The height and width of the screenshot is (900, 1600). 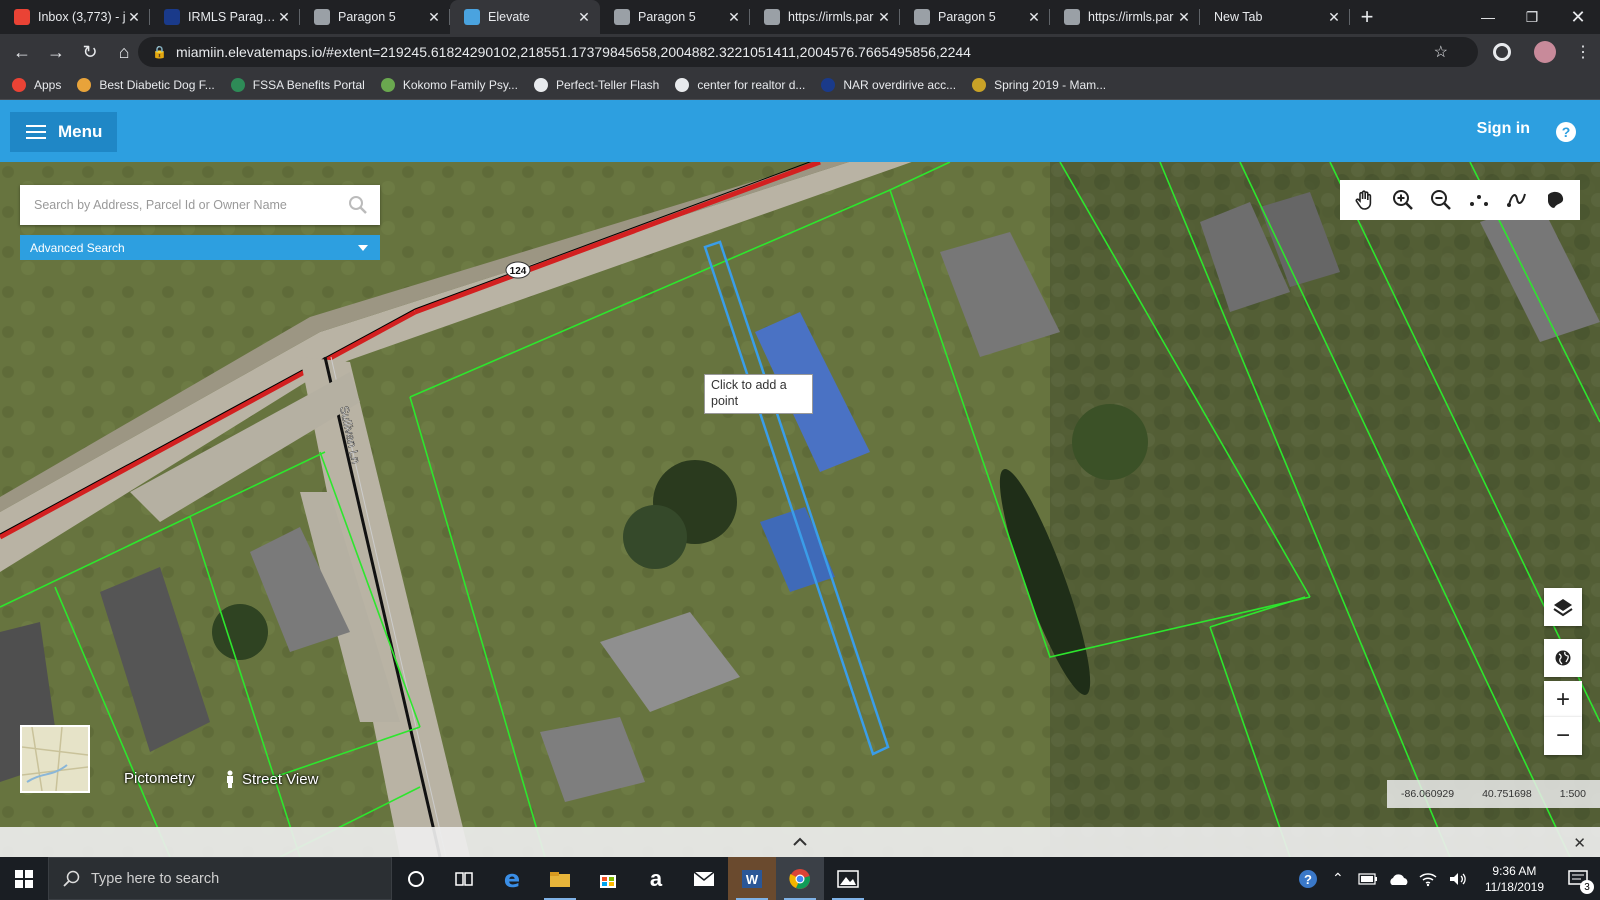 I want to click on search-input, so click(x=184, y=205).